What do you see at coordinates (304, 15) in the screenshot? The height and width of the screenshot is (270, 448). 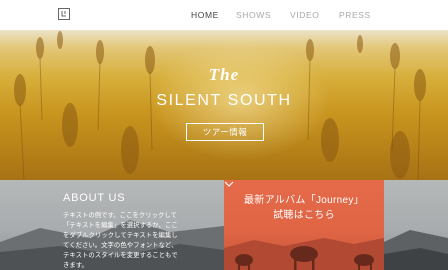 I see `nav-video: VIDEO` at bounding box center [304, 15].